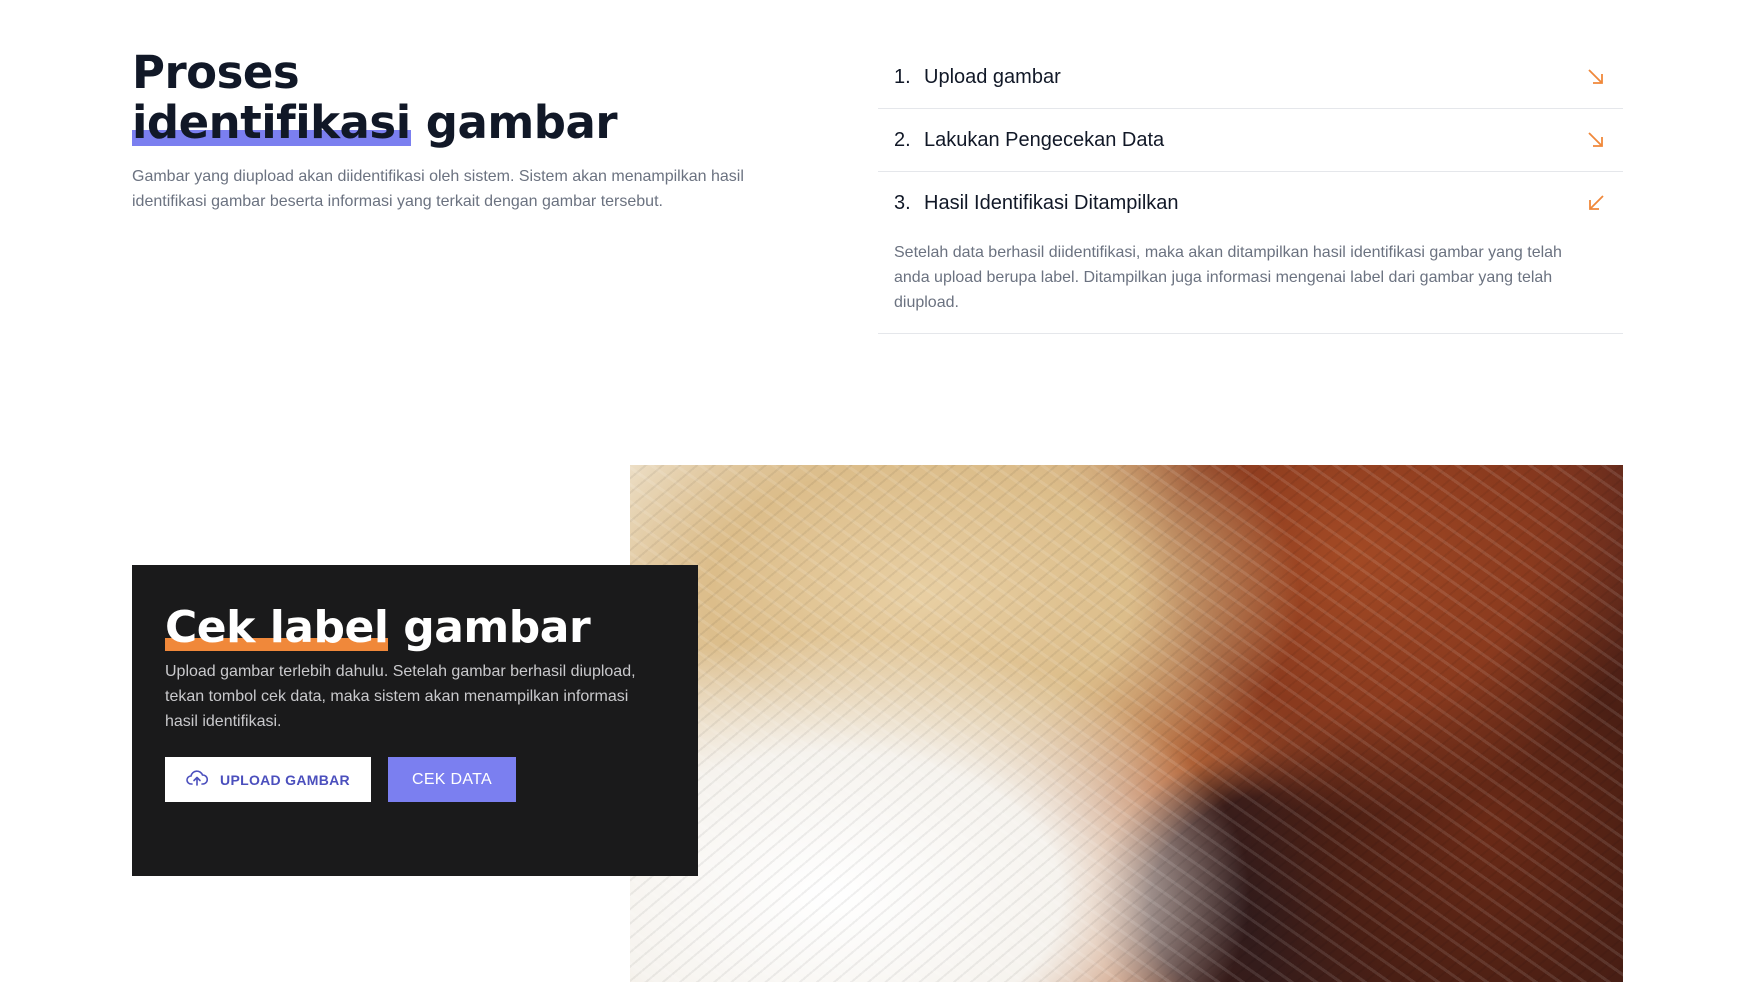 The image size is (1755, 987). What do you see at coordinates (902, 76) in the screenshot?
I see `step-number: 1.` at bounding box center [902, 76].